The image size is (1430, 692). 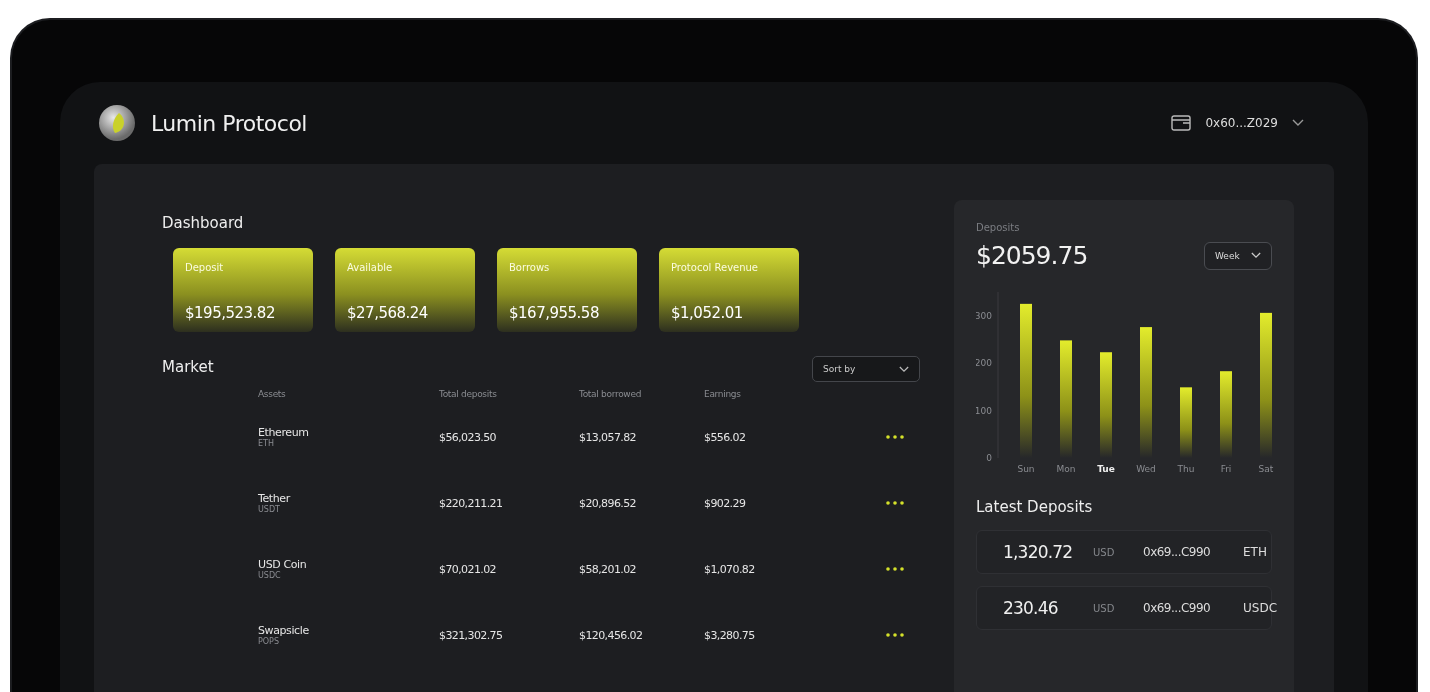 What do you see at coordinates (229, 123) in the screenshot?
I see `brand-name: Lumin Protocol` at bounding box center [229, 123].